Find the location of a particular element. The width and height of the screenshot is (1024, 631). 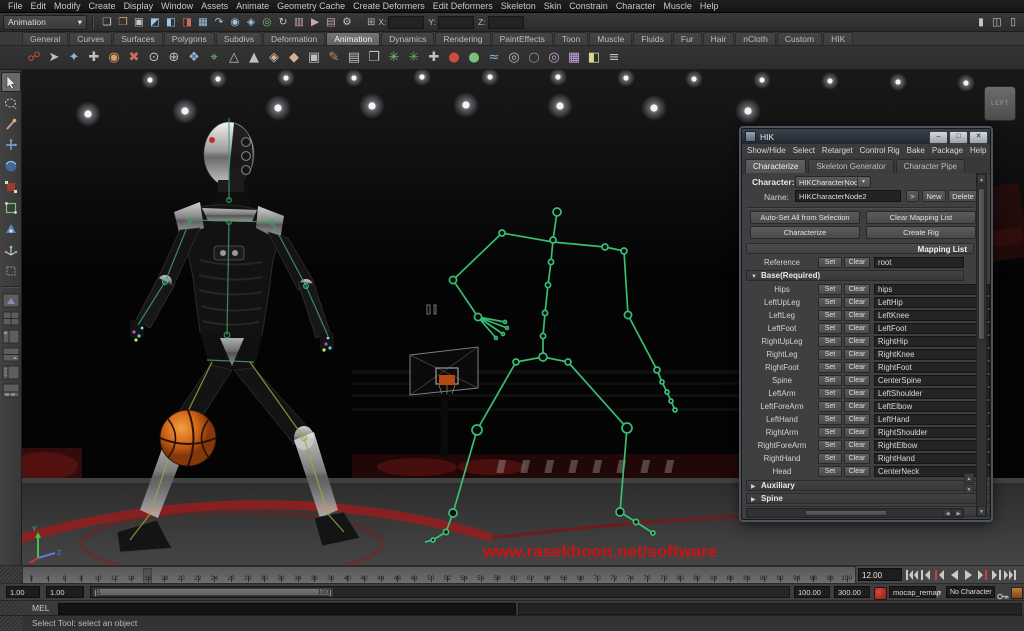

shelf-tab: Custom is located at coordinates (799, 38).